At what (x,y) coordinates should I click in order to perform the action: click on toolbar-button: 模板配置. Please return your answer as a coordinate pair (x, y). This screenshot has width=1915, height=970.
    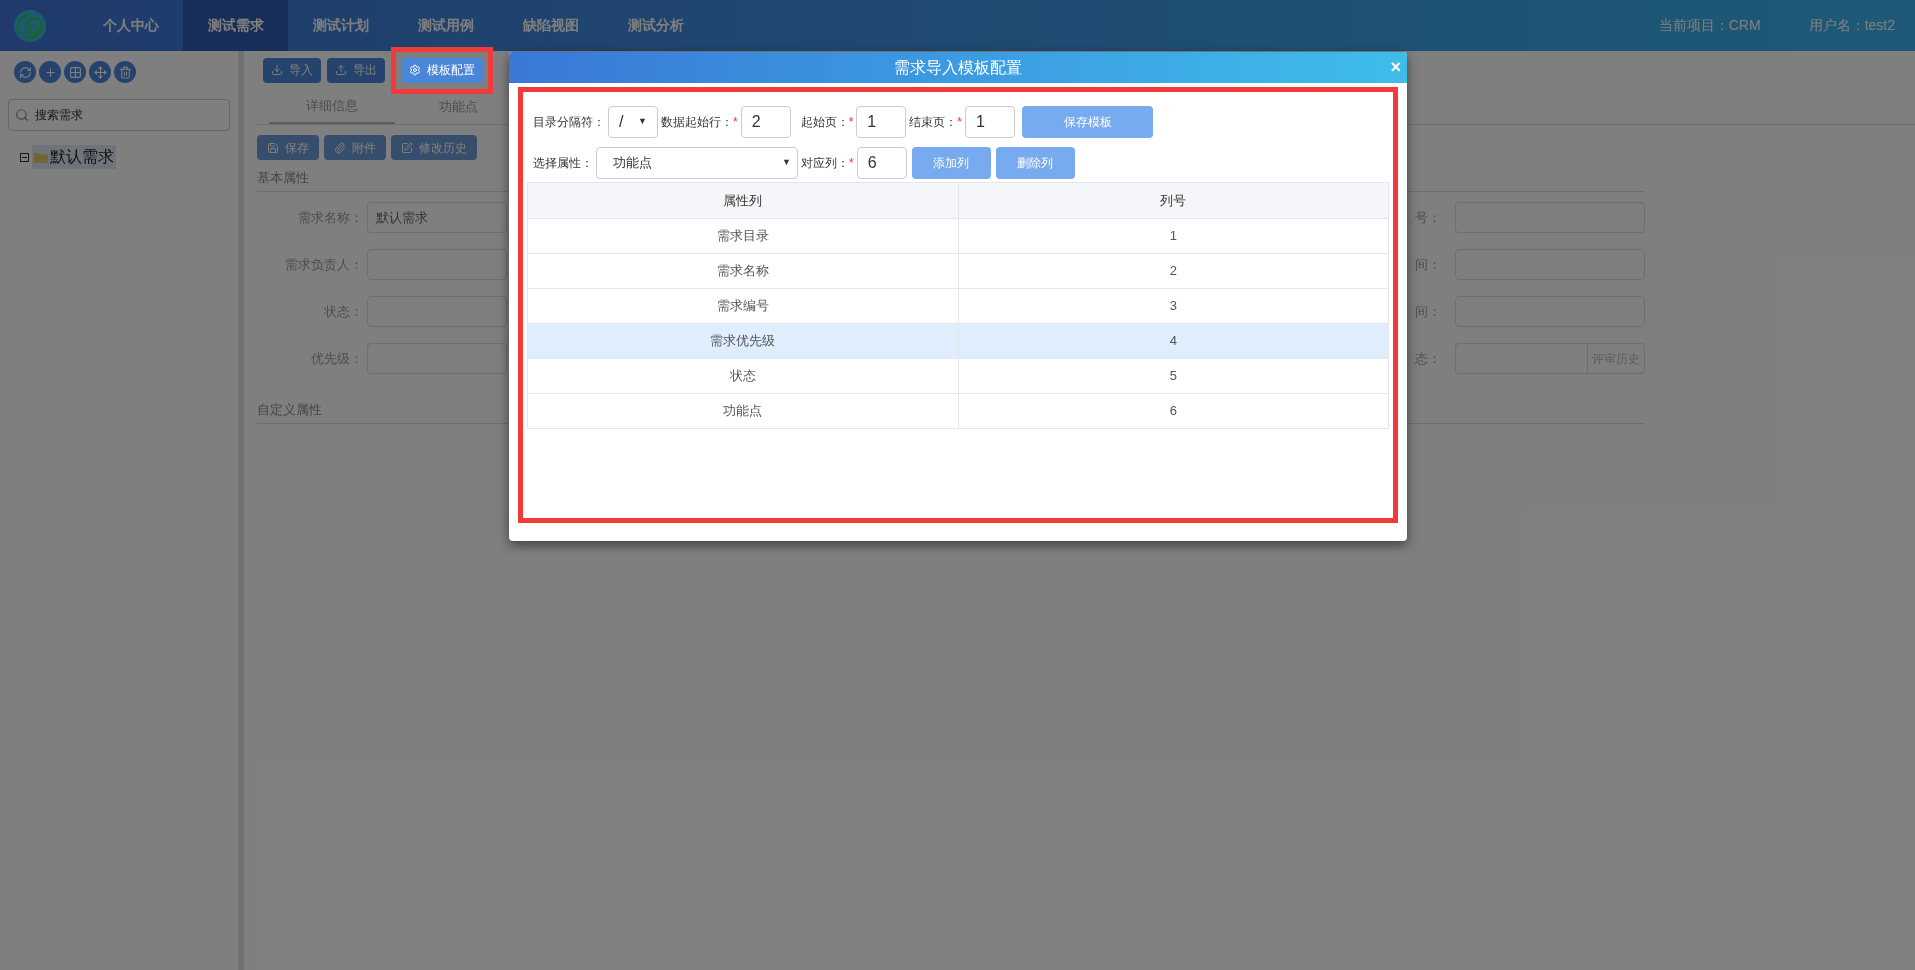
    Looking at the image, I should click on (442, 70).